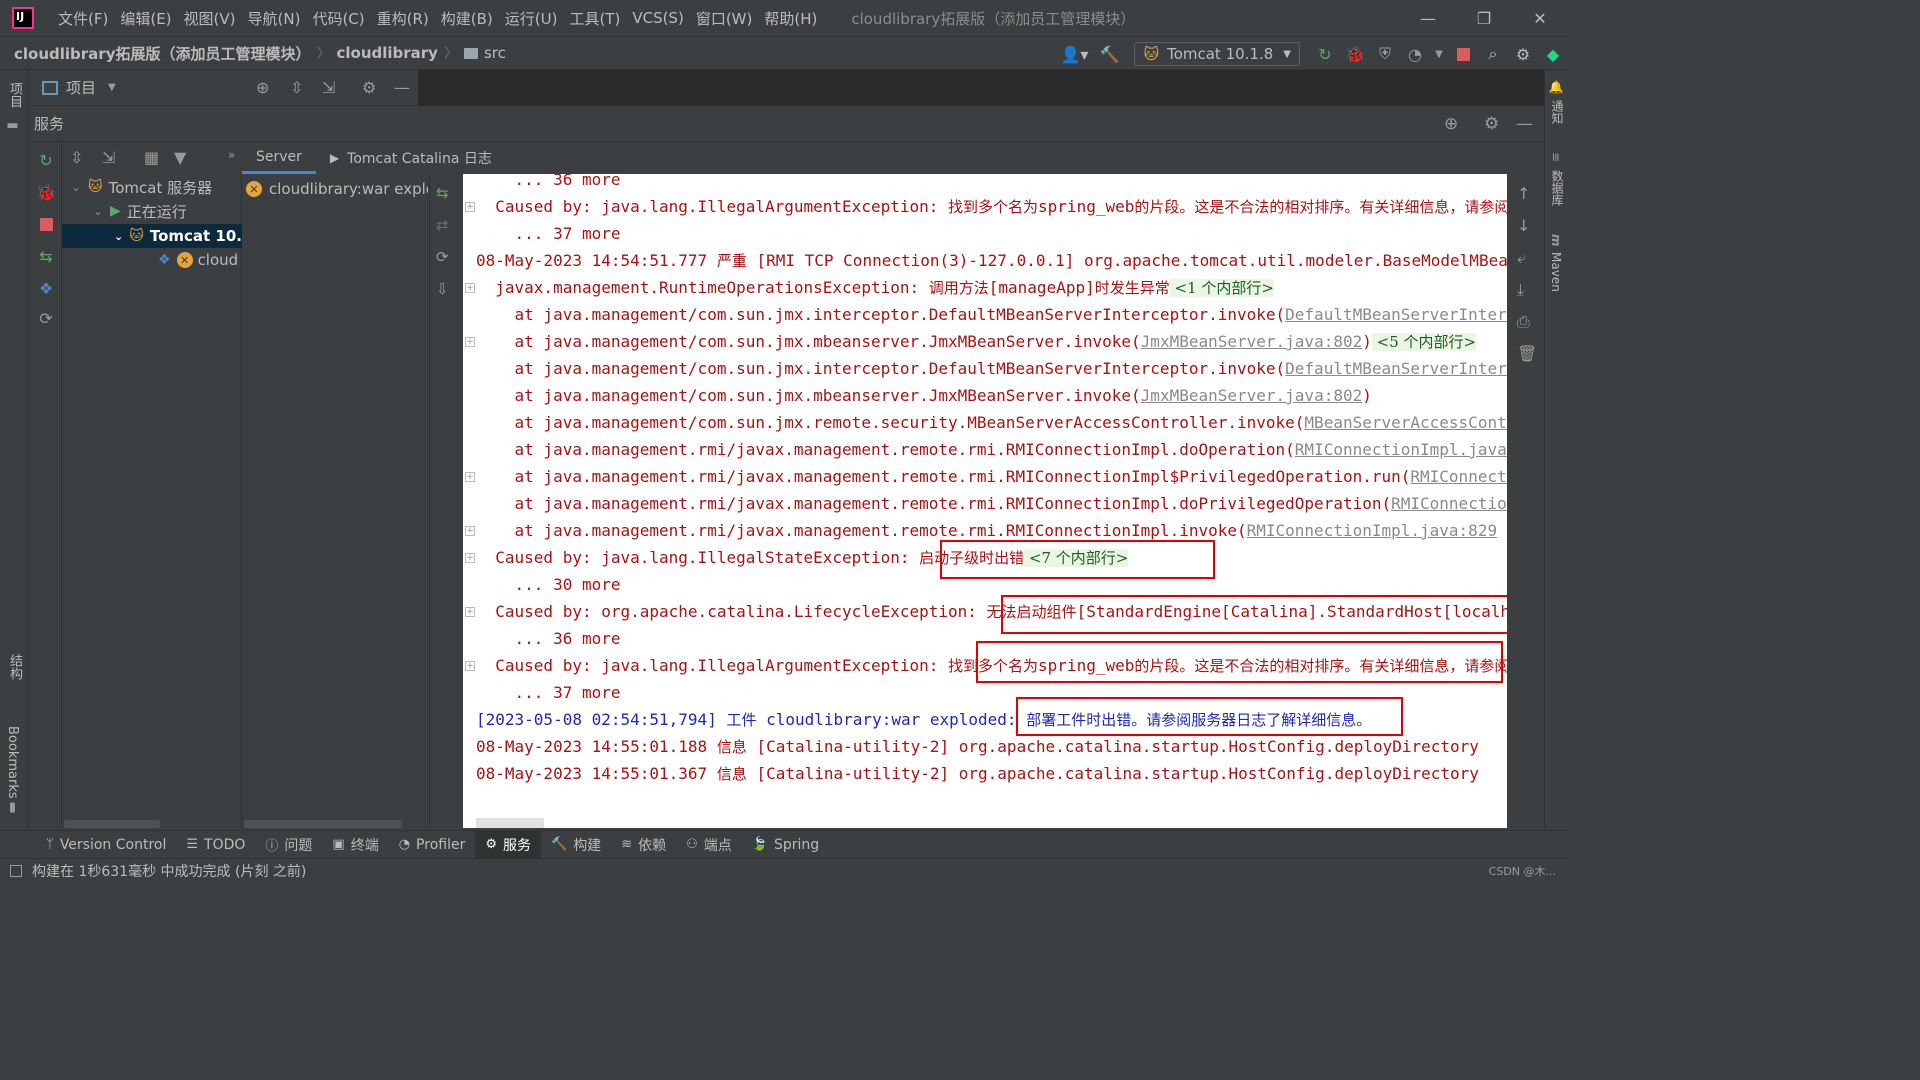 Image resolution: width=1920 pixels, height=1080 pixels. Describe the element at coordinates (46, 288) in the screenshot. I see `artifact-icon: ❖` at that location.